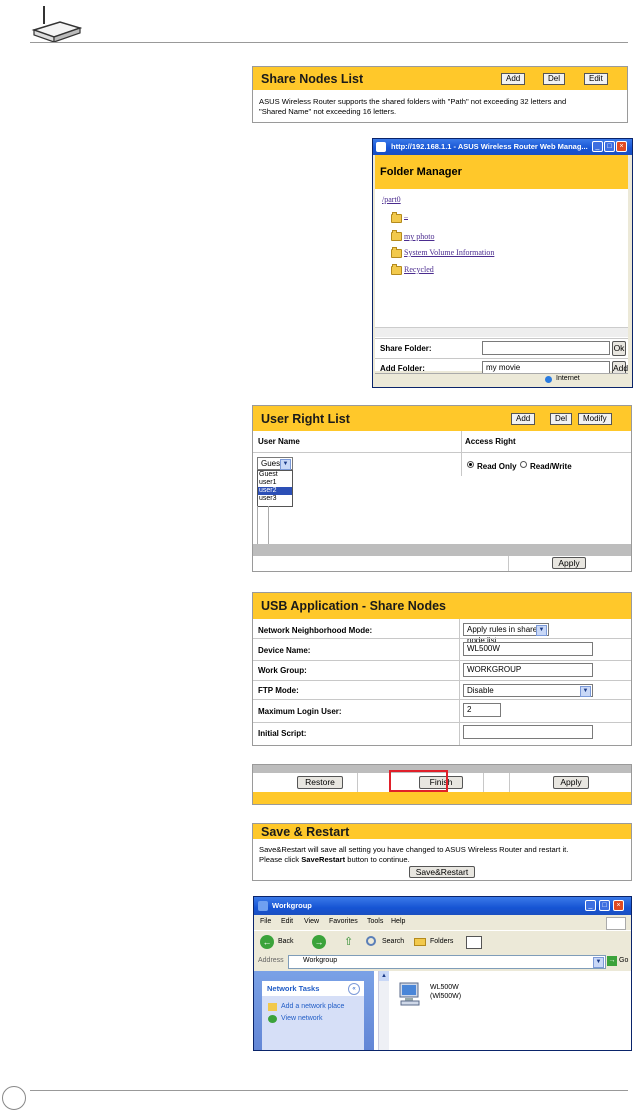 Image resolution: width=633 pixels, height=1114 pixels. Describe the element at coordinates (279, 441) in the screenshot. I see `user-name-header: User Name` at that location.